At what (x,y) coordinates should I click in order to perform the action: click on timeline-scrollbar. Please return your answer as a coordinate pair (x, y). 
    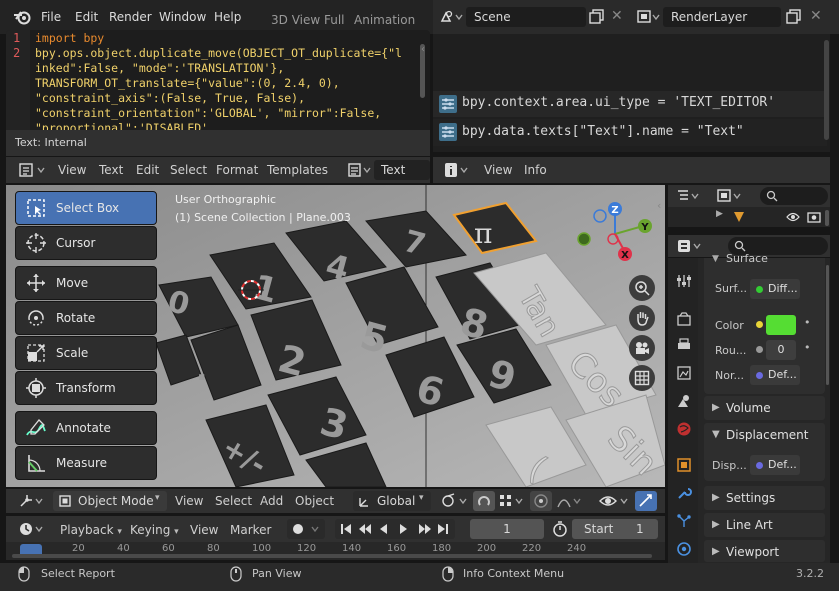
    Looking at the image, I should click on (332, 556).